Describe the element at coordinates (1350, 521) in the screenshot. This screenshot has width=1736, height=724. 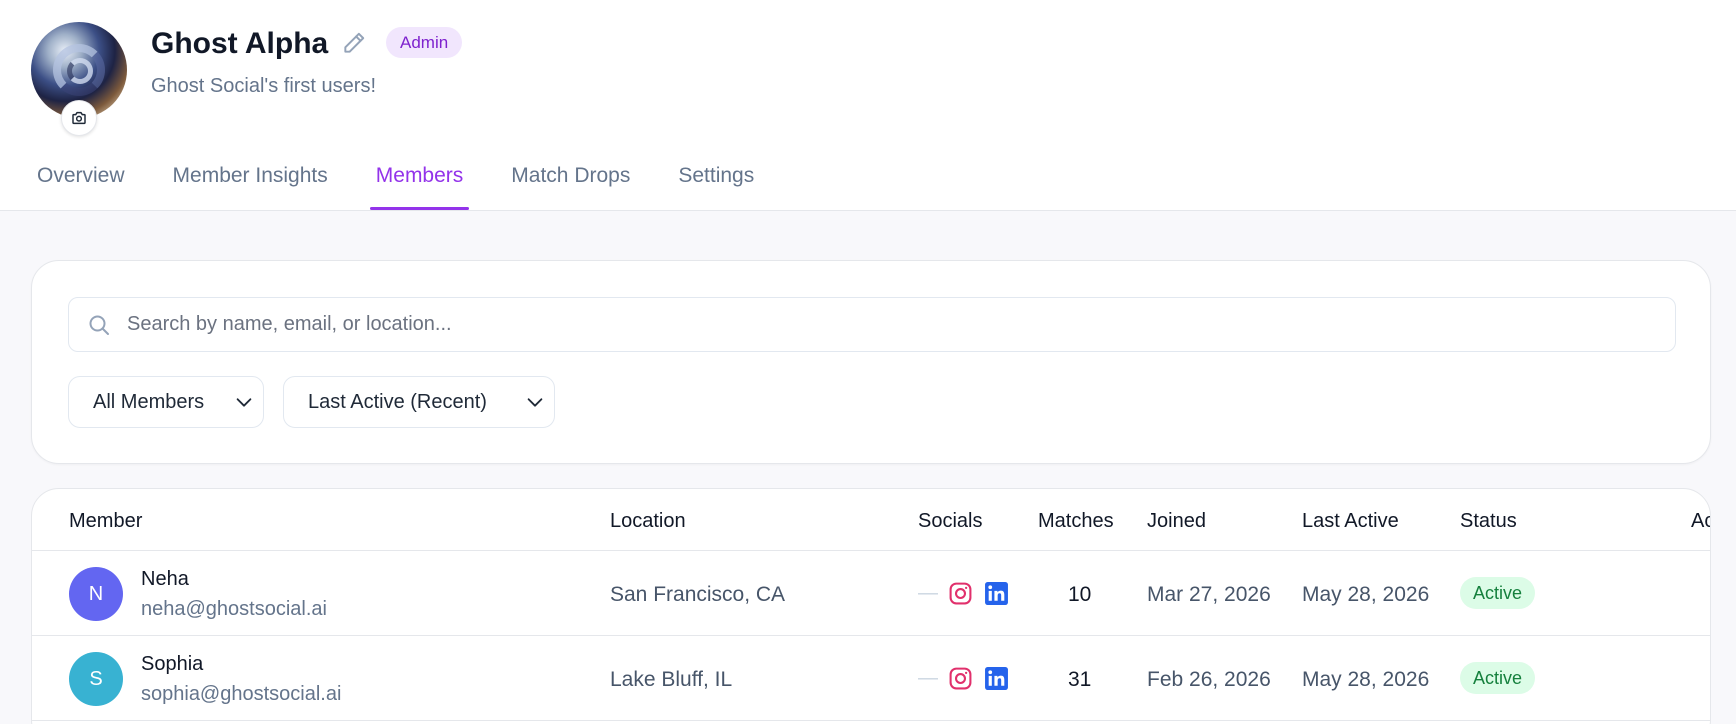
I see `column-header-last-active: Last Active` at that location.